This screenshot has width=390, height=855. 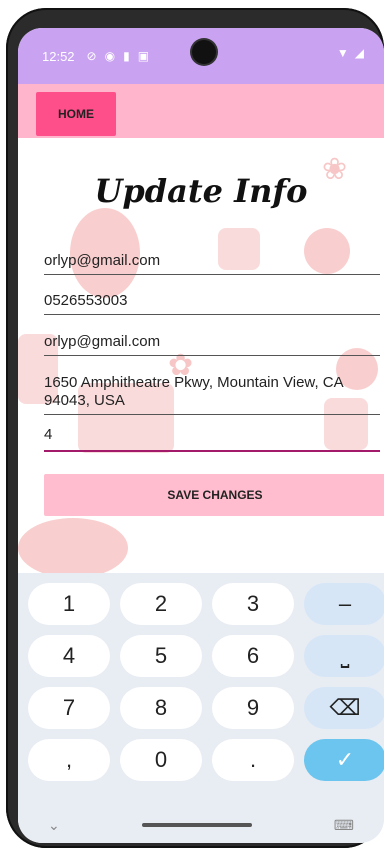 What do you see at coordinates (344, 760) in the screenshot?
I see `enter-key: ✓` at bounding box center [344, 760].